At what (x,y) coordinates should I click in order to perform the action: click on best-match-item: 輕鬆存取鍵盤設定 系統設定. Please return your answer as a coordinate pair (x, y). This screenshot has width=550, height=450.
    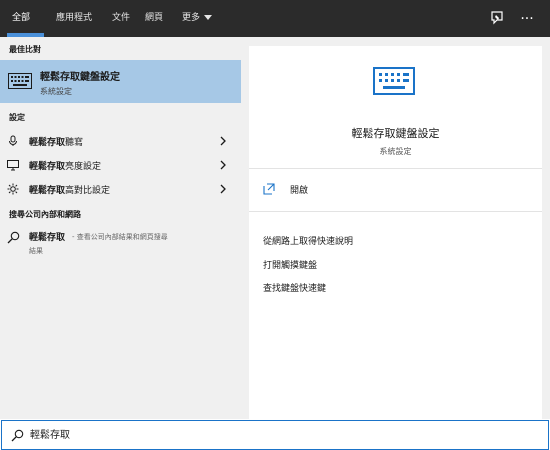
    Looking at the image, I should click on (120, 81).